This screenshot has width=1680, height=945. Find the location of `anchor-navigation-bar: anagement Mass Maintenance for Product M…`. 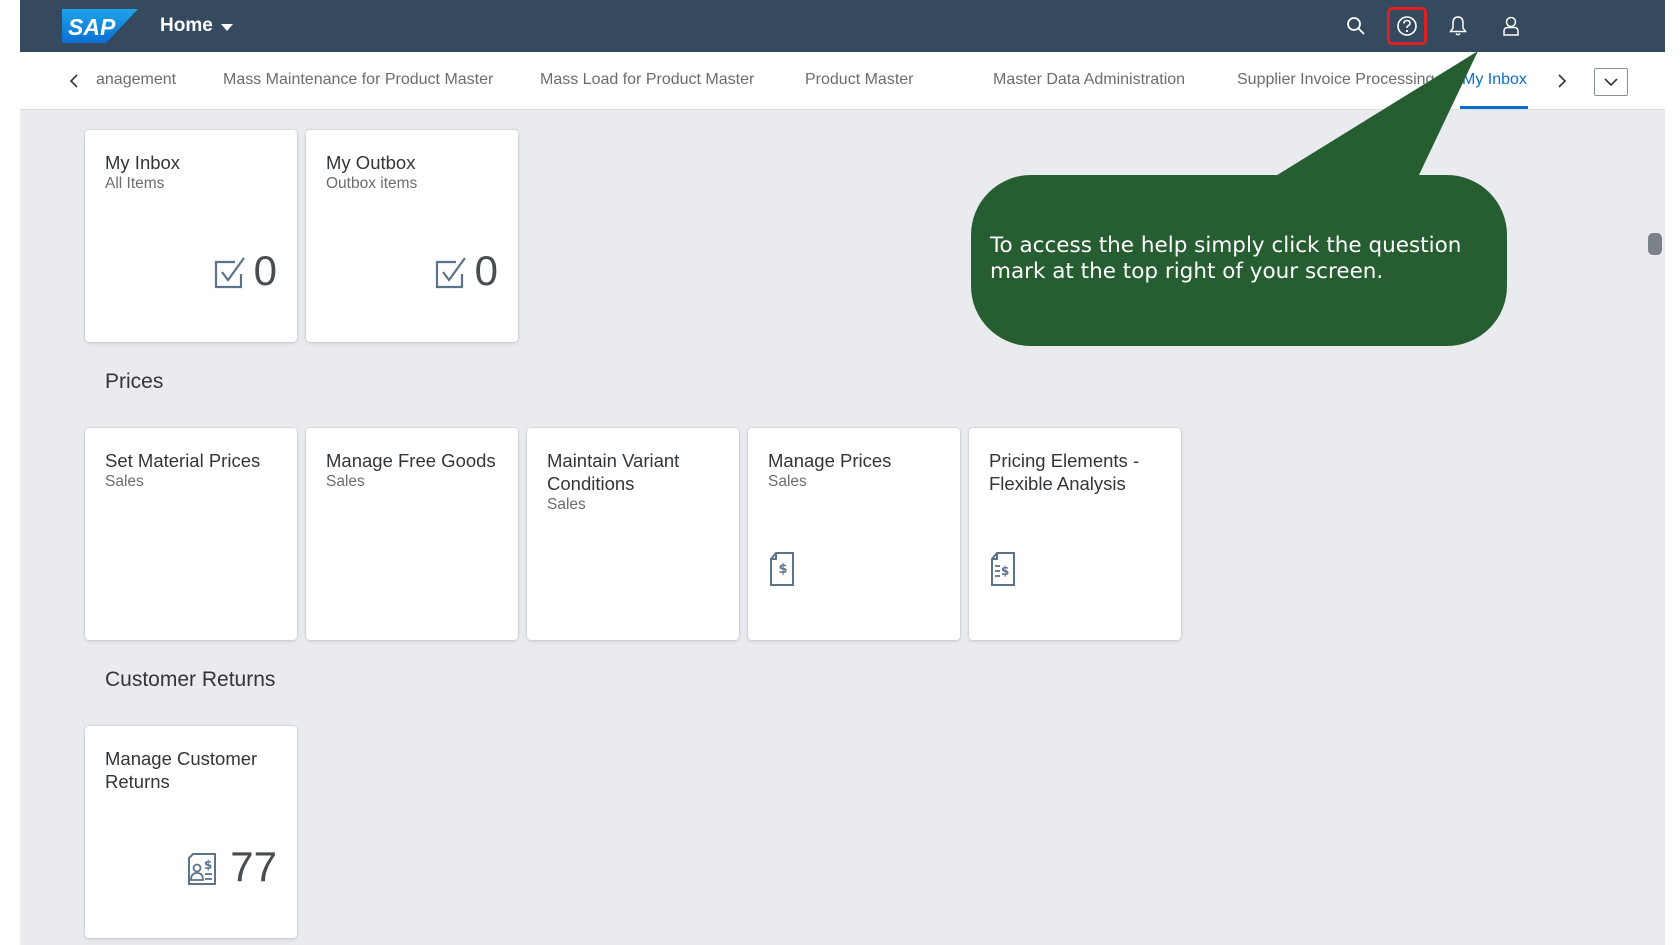

anchor-navigation-bar: anagement Mass Maintenance for Product M… is located at coordinates (842, 81).